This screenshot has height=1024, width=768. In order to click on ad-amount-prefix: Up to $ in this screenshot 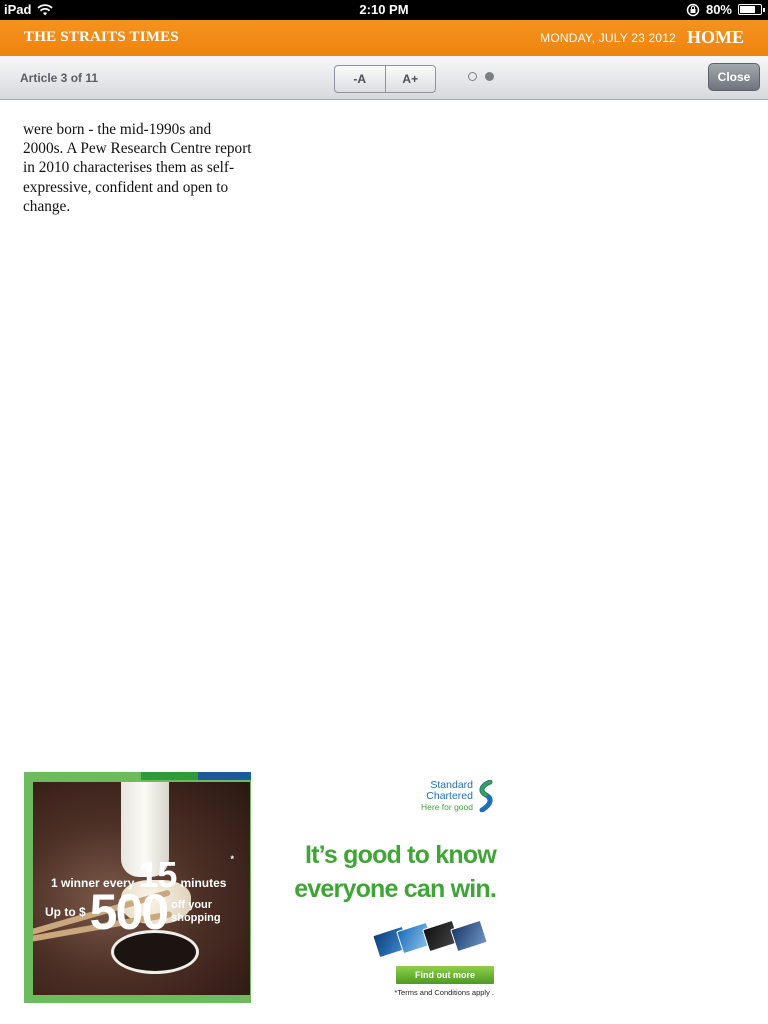, I will do `click(65, 912)`.